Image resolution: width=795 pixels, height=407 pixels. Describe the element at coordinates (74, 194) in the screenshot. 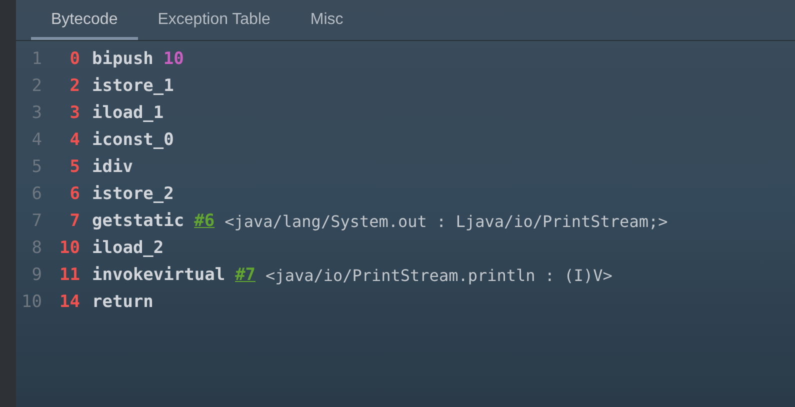

I see `bytecode-offset: 6` at that location.